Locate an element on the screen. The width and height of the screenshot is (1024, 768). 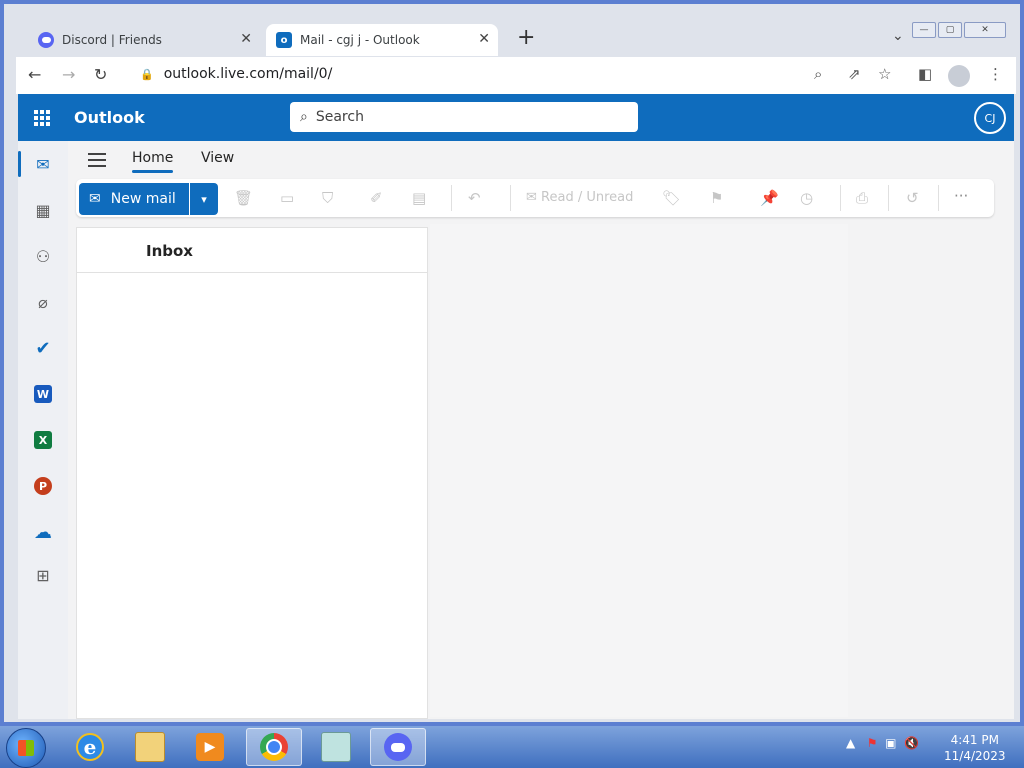
action-center-icon: ⚑ is located at coordinates (872, 743).